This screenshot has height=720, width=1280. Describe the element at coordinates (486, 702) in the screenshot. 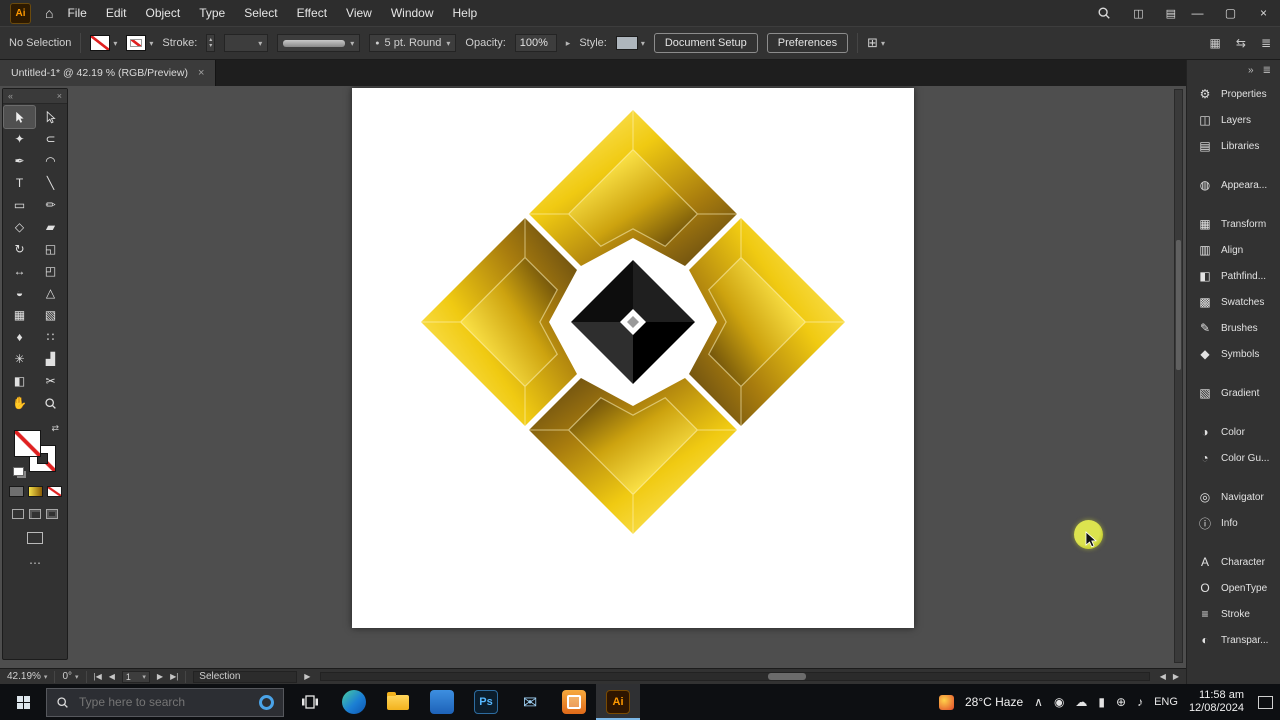

I see `photoshop-app: Ps` at that location.